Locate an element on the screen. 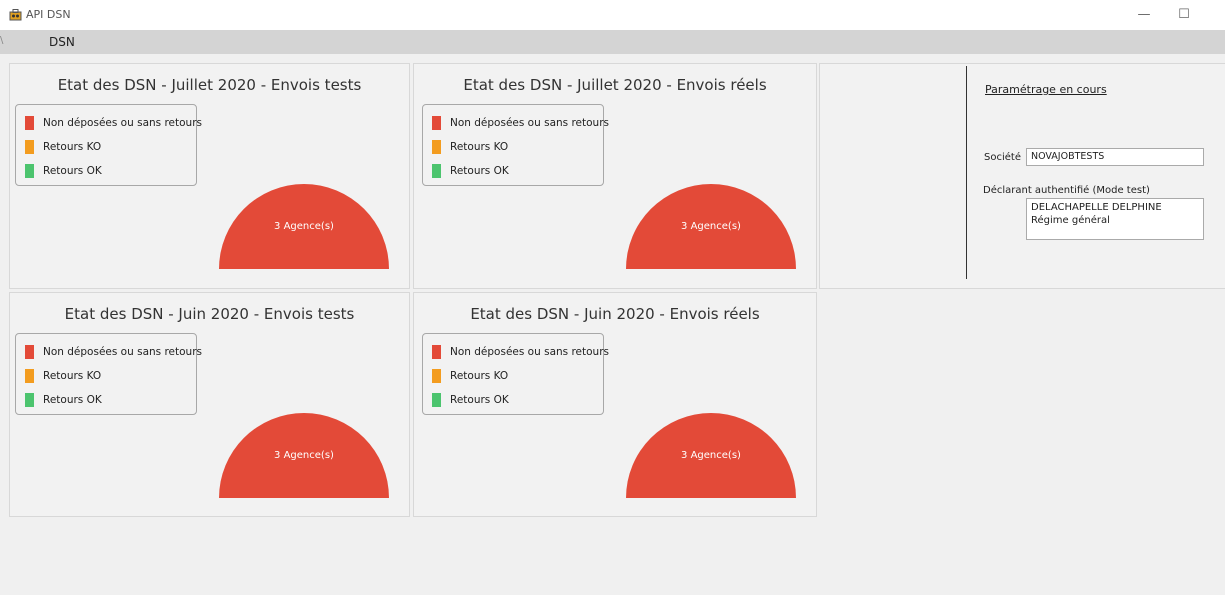 The width and height of the screenshot is (1225, 595). panel-title: Etat des DSN - Juin 2020 - Envois réels is located at coordinates (615, 314).